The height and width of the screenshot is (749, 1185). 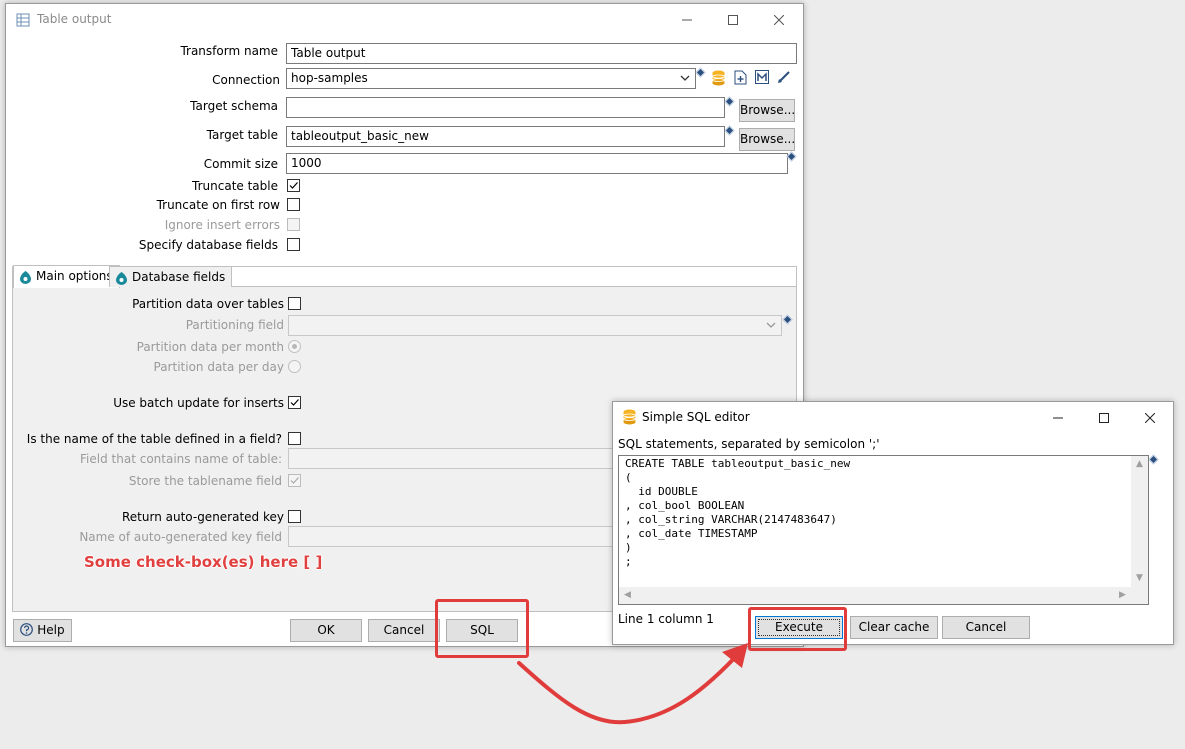 I want to click on annotation-arrow, so click(x=632, y=684).